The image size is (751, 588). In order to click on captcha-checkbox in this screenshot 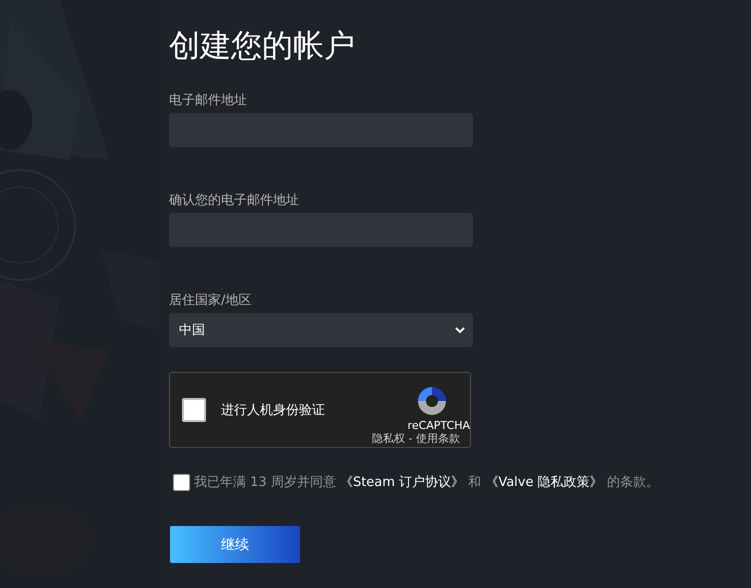, I will do `click(194, 410)`.